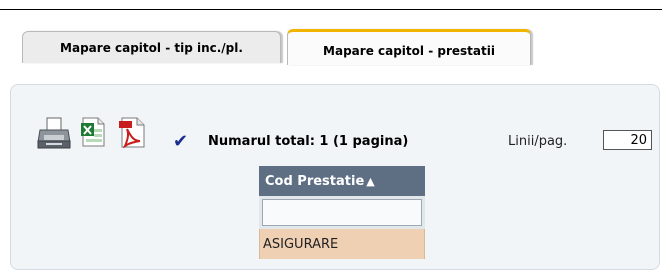 Image resolution: width=662 pixels, height=275 pixels. What do you see at coordinates (54, 133) in the screenshot?
I see `printer-icon` at bounding box center [54, 133].